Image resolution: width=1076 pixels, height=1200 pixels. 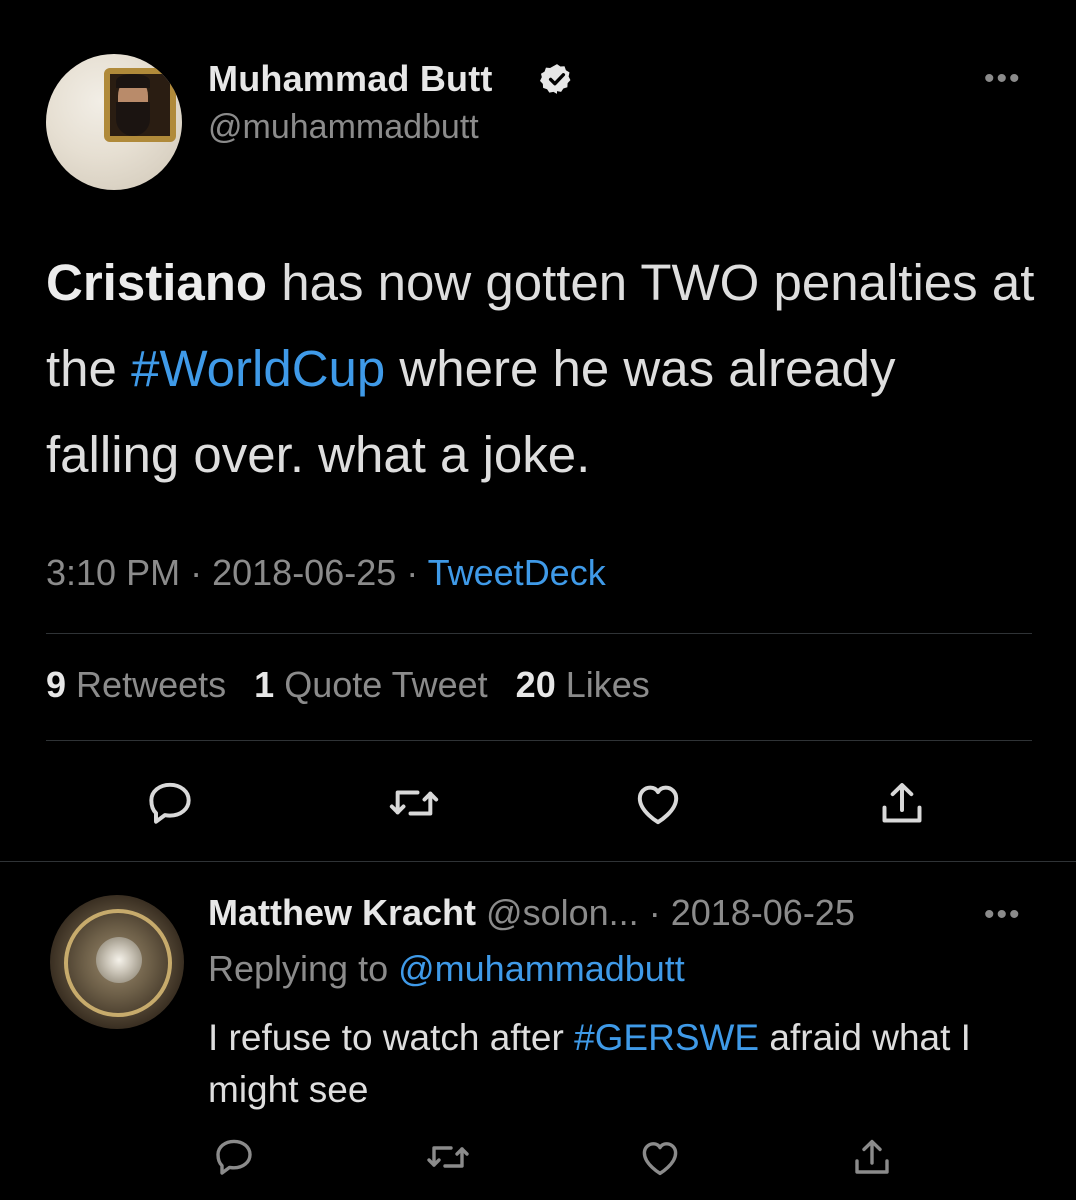 I want to click on quotes-label: Quote Tweet, so click(x=386, y=684).